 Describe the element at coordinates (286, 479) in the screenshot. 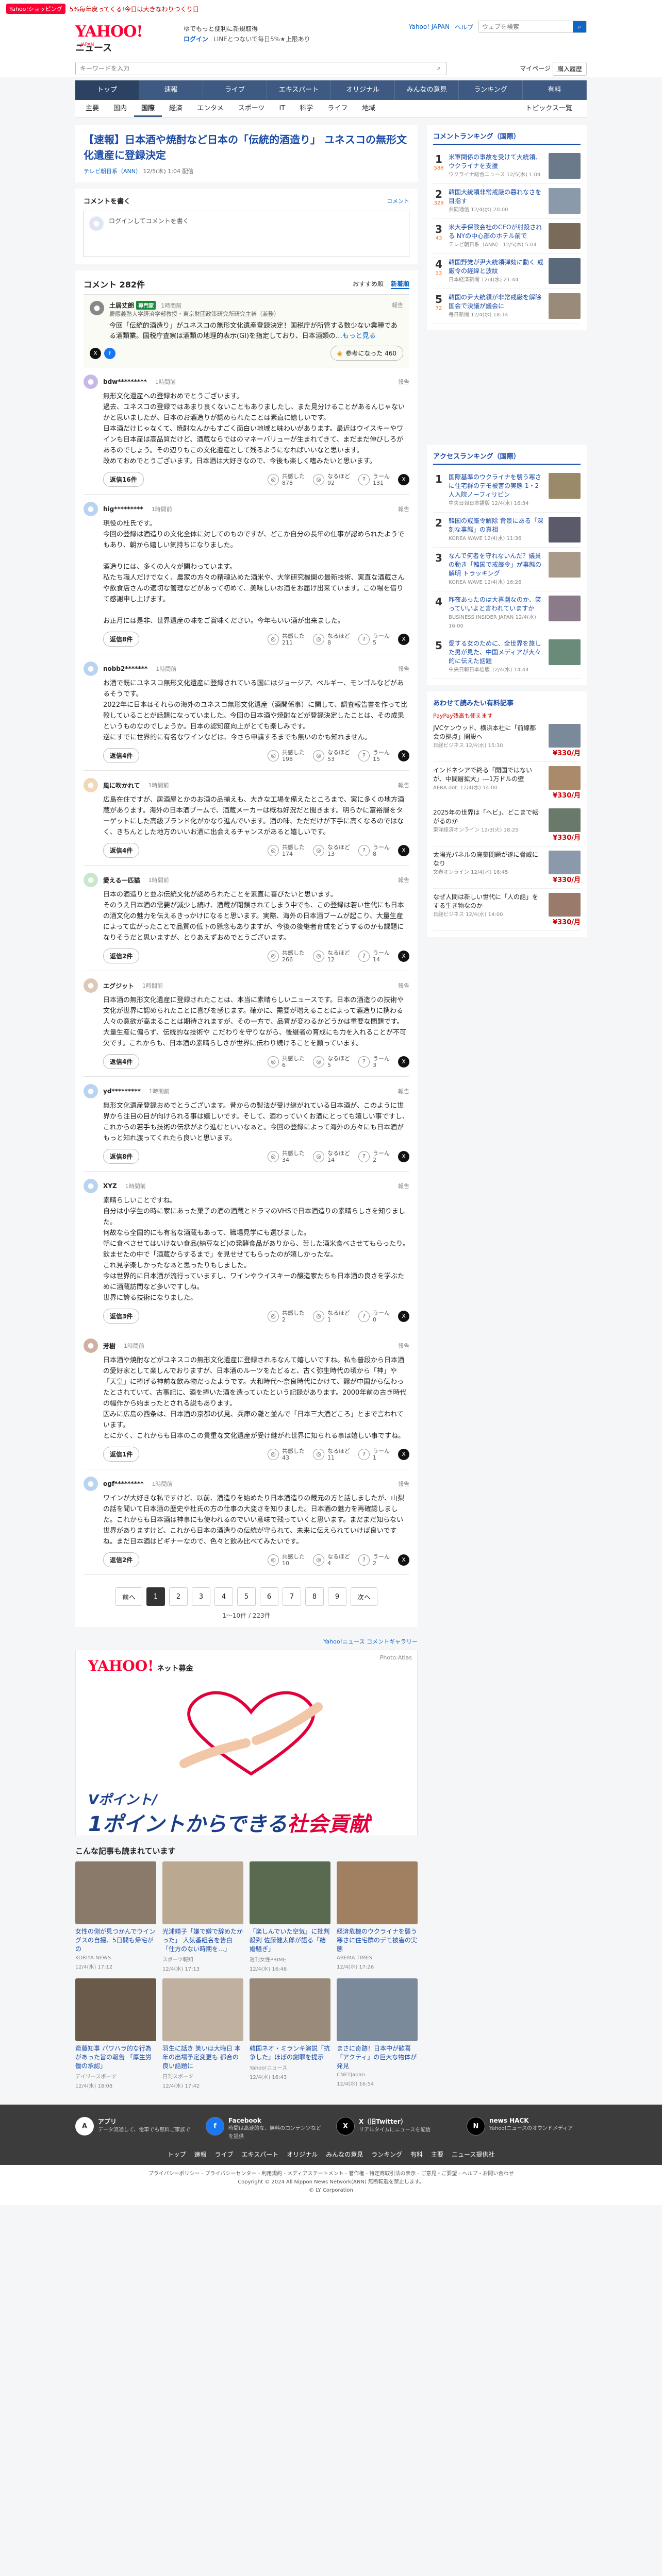

I see `reaction-button: ◎ 共感した 878` at that location.